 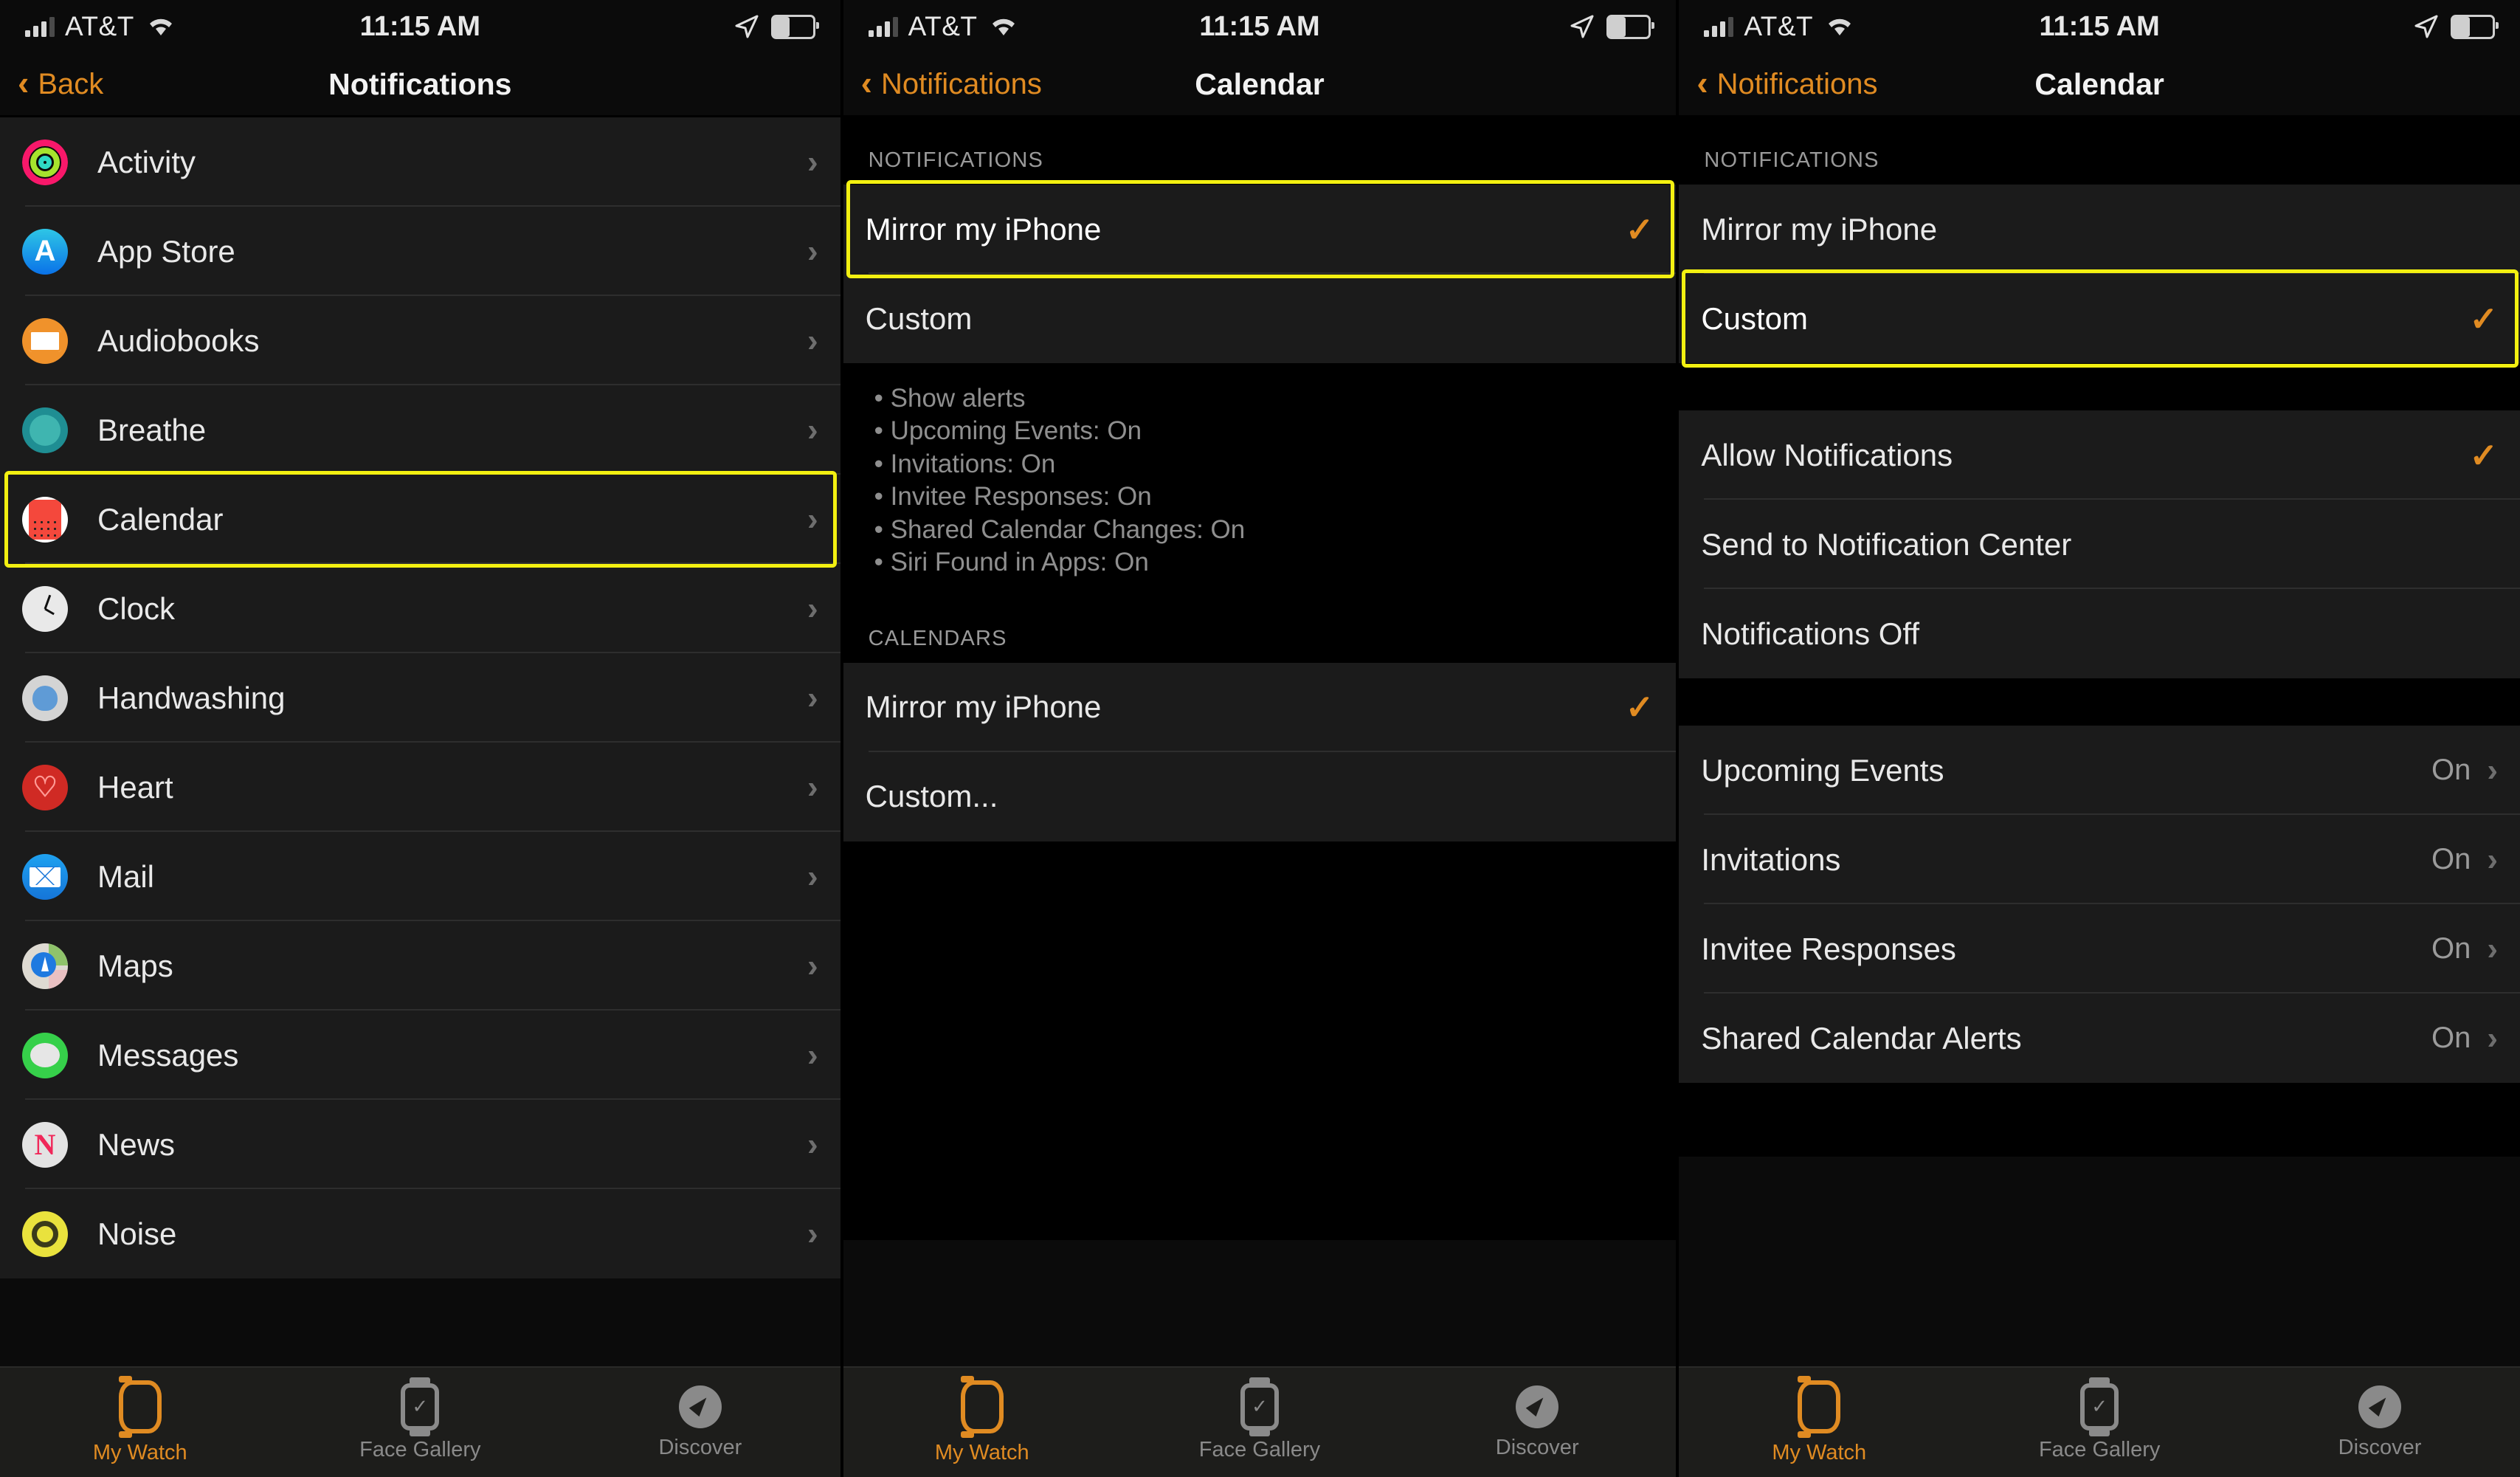 What do you see at coordinates (982, 1422) in the screenshot?
I see `tab-my-watch-2: My Watch` at bounding box center [982, 1422].